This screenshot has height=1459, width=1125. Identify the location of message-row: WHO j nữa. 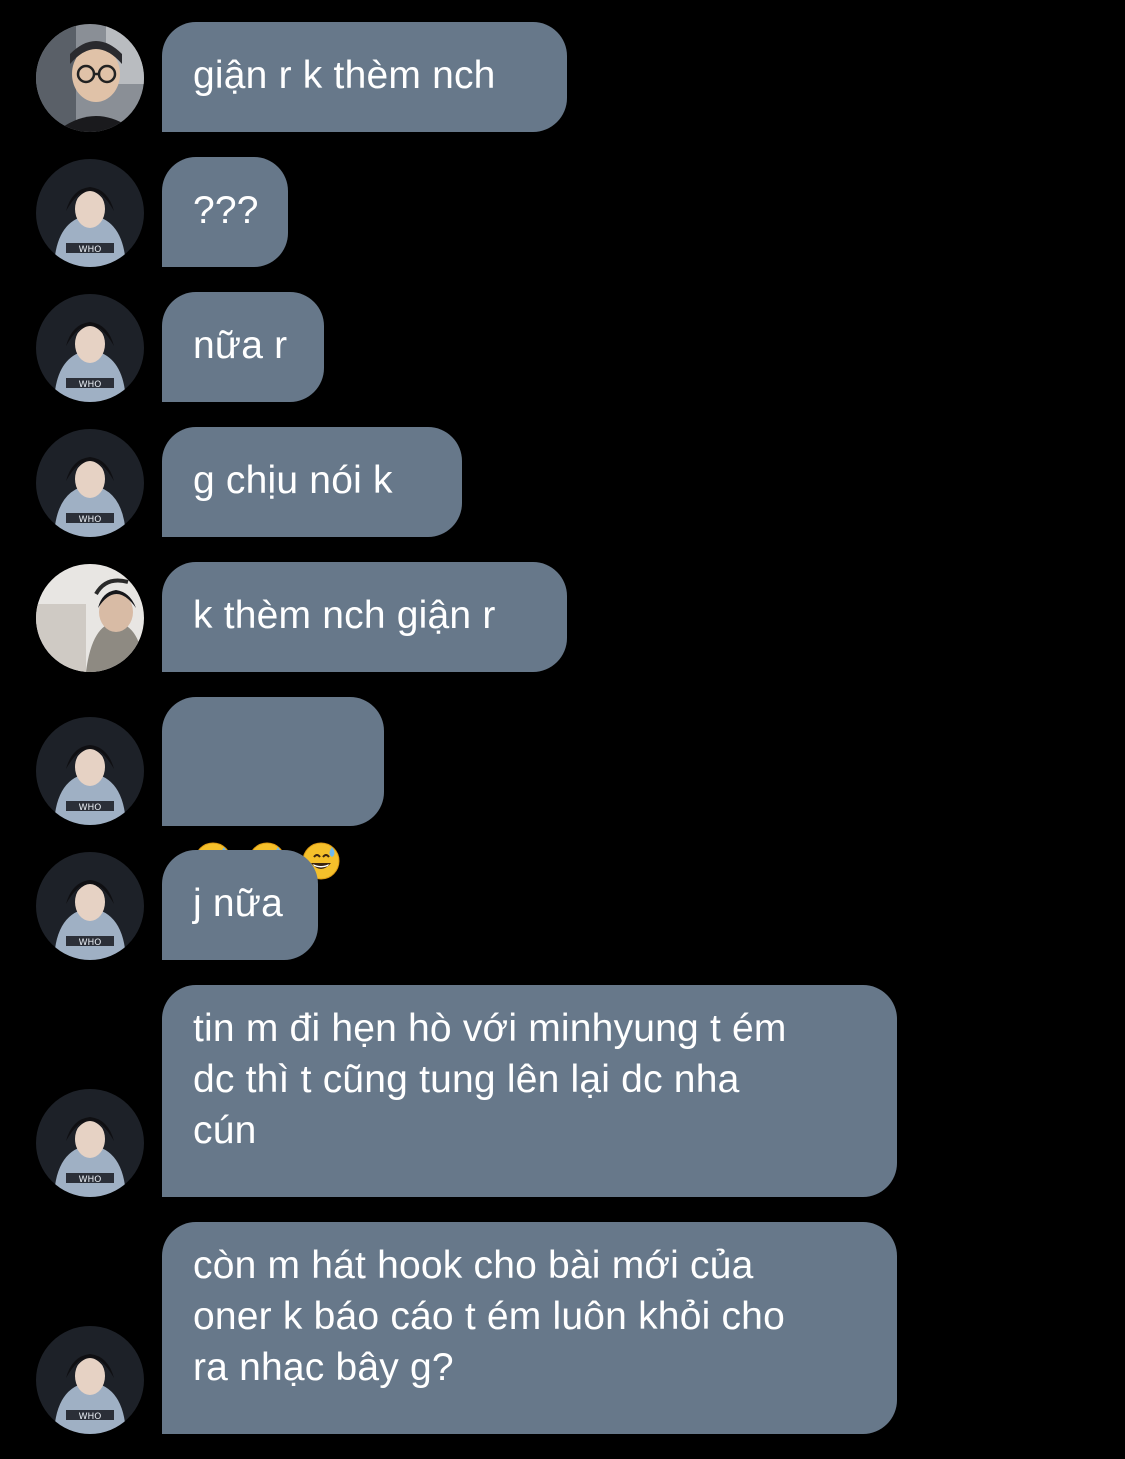
(562, 905).